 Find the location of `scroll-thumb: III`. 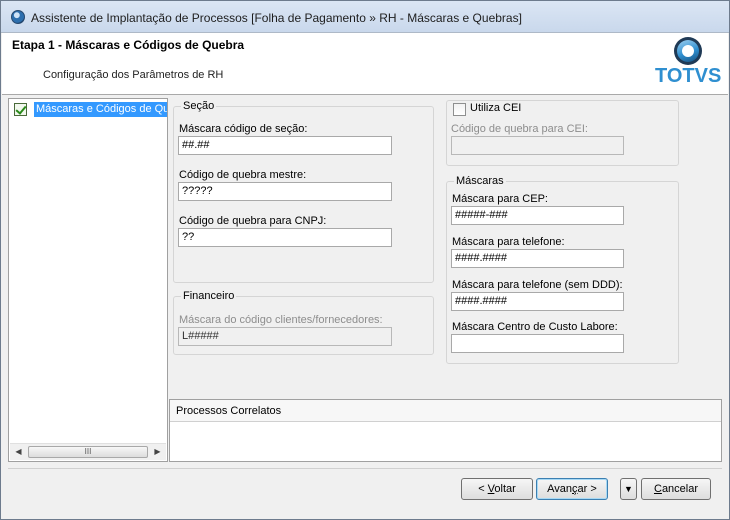

scroll-thumb: III is located at coordinates (88, 452).